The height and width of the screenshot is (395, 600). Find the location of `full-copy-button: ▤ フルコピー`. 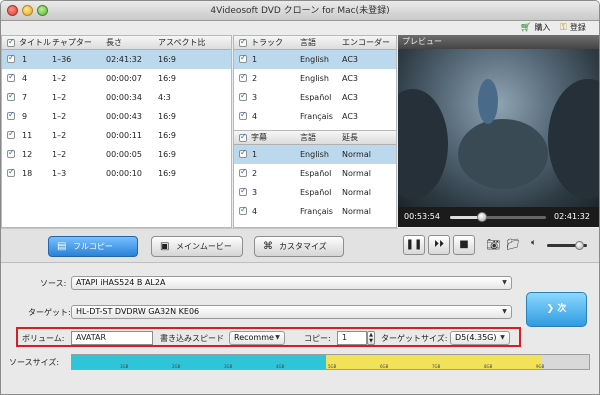

full-copy-button: ▤ フルコピー is located at coordinates (93, 246).